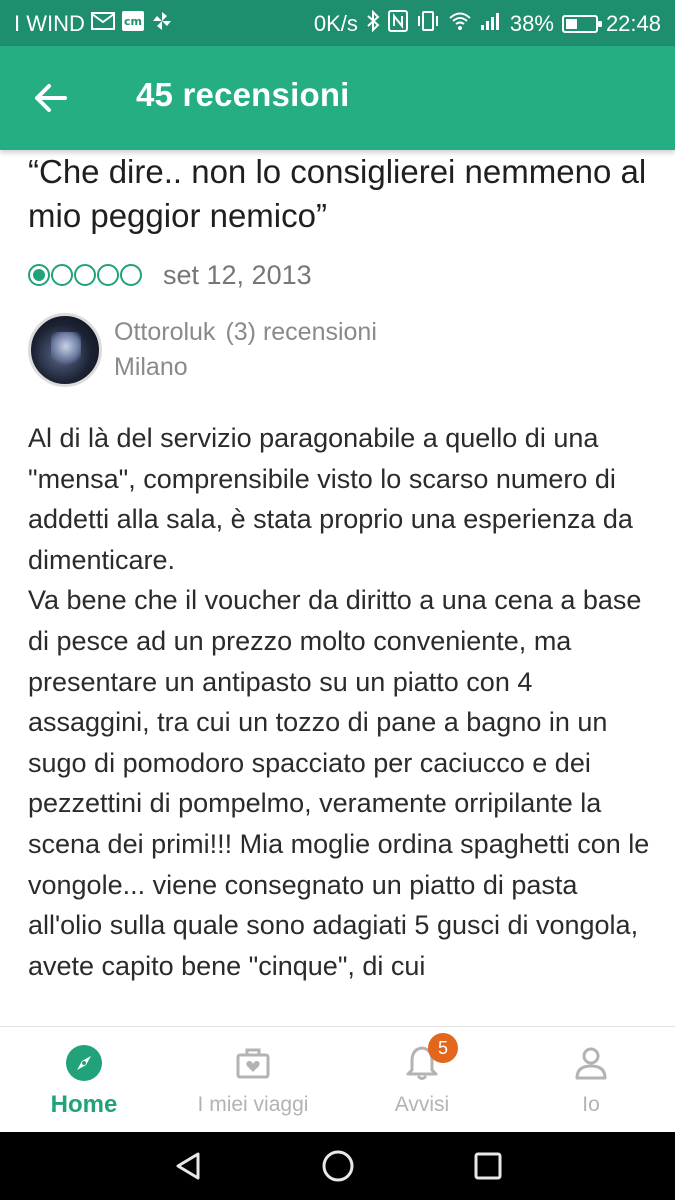 The width and height of the screenshot is (675, 1200). What do you see at coordinates (443, 1048) in the screenshot?
I see `alerts-badge: 5` at bounding box center [443, 1048].